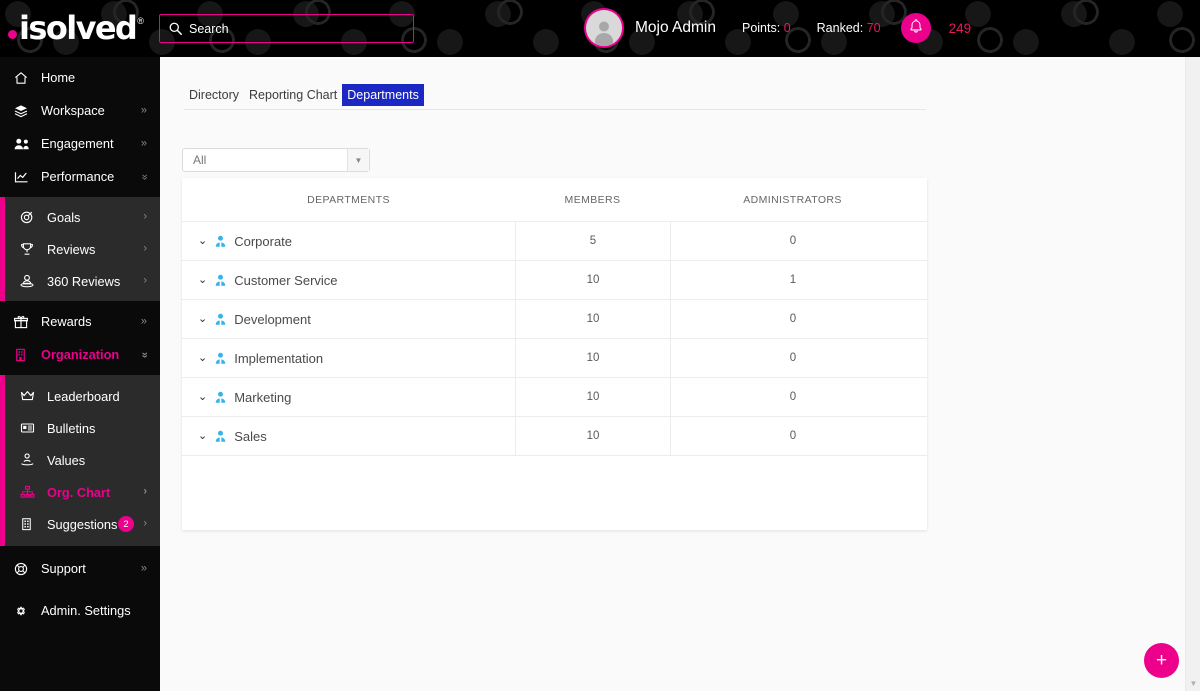  Describe the element at coordinates (24, 78) in the screenshot. I see `home-icon` at that location.